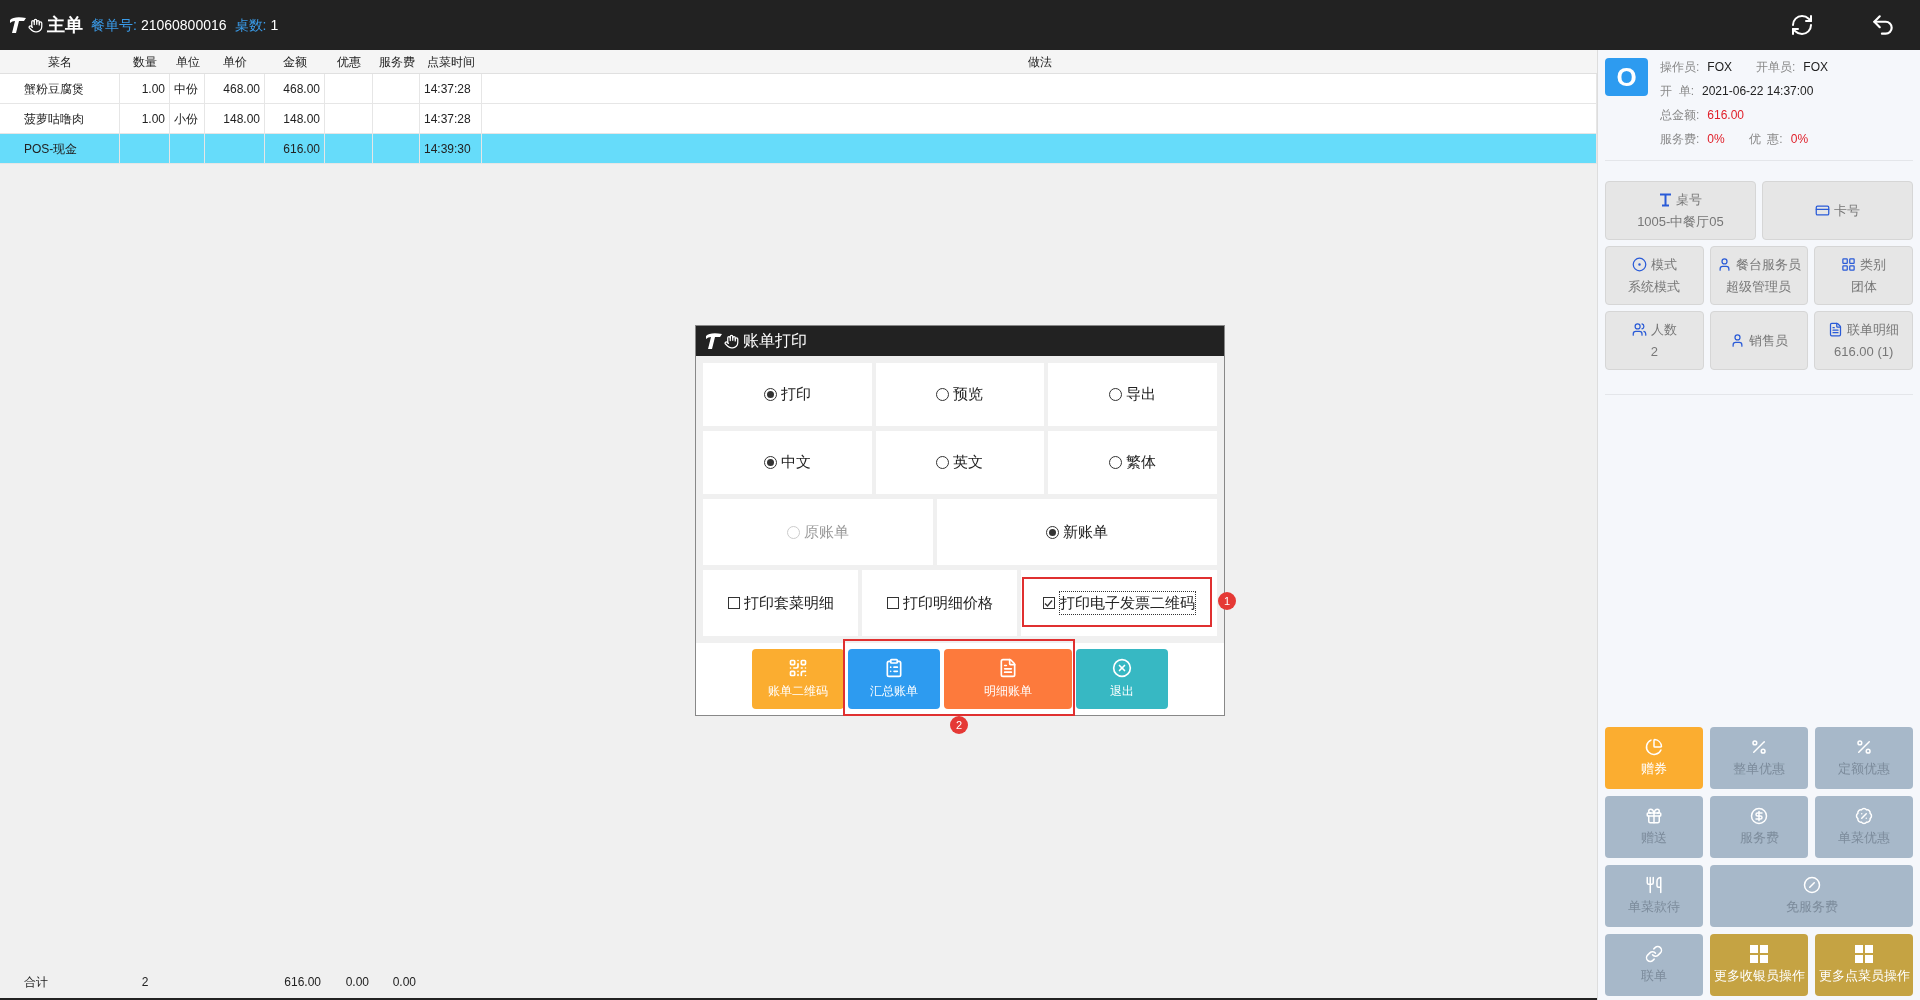  Describe the element at coordinates (295, 62) in the screenshot. I see `column-header: 金额` at that location.